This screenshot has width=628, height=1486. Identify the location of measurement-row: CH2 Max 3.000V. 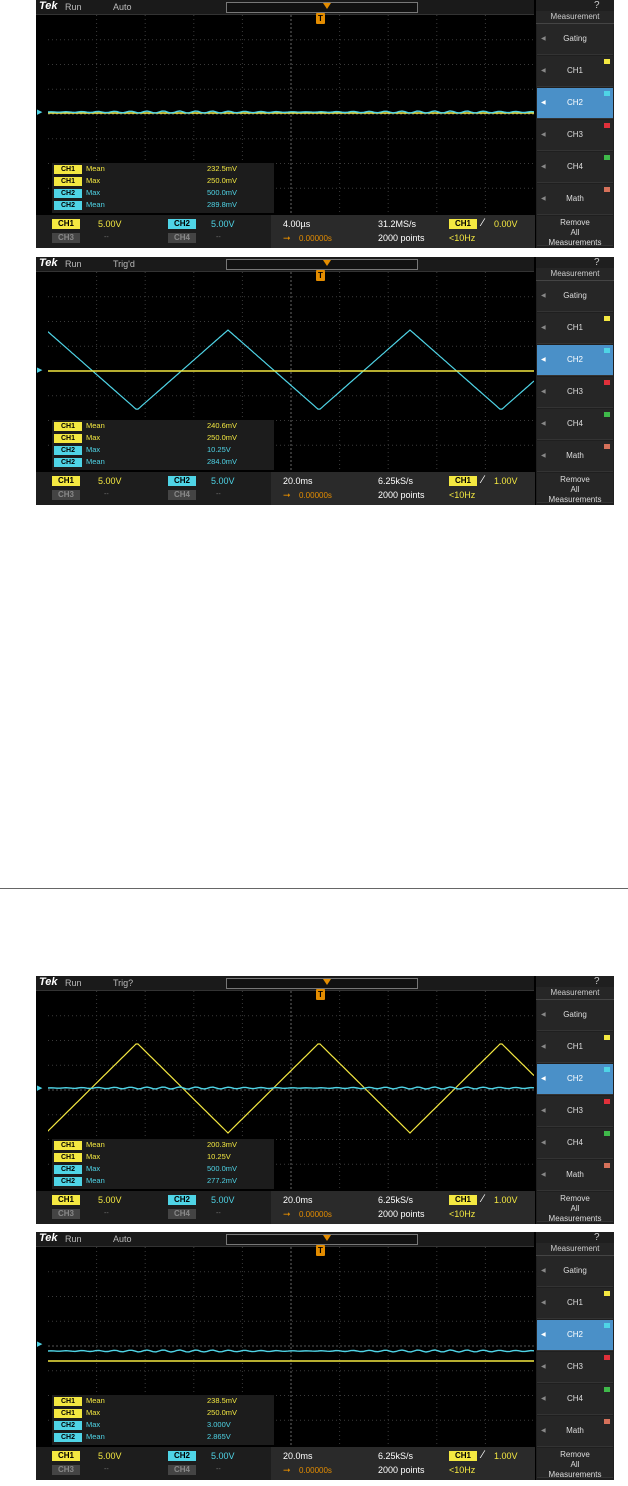
(163, 1425).